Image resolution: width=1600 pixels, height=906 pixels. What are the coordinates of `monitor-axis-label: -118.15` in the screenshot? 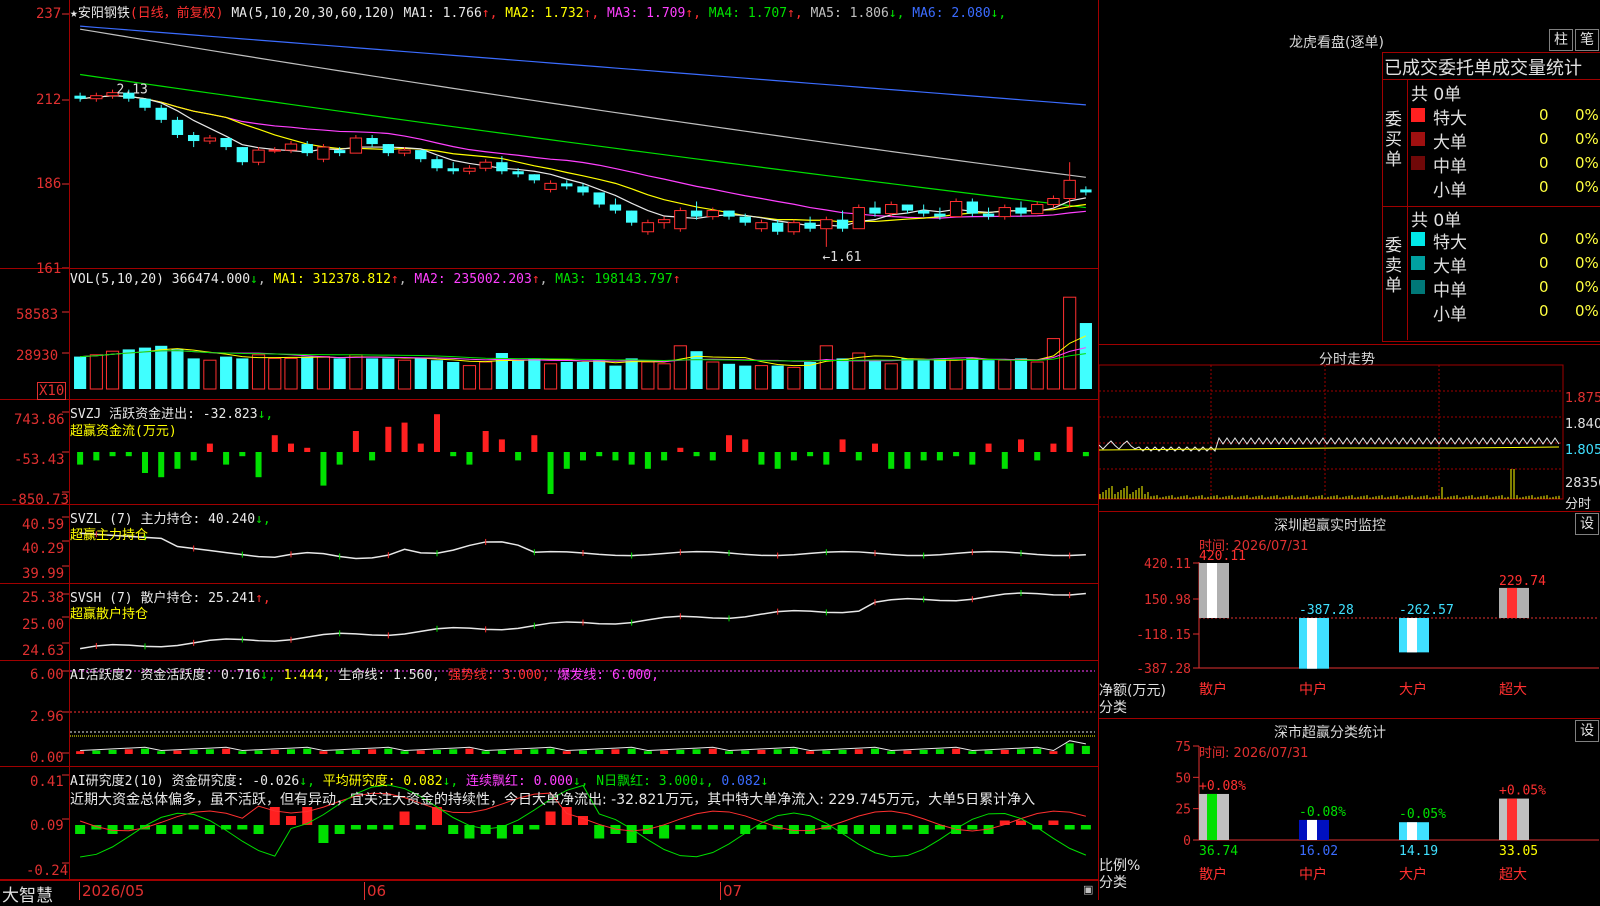 It's located at (1163, 635).